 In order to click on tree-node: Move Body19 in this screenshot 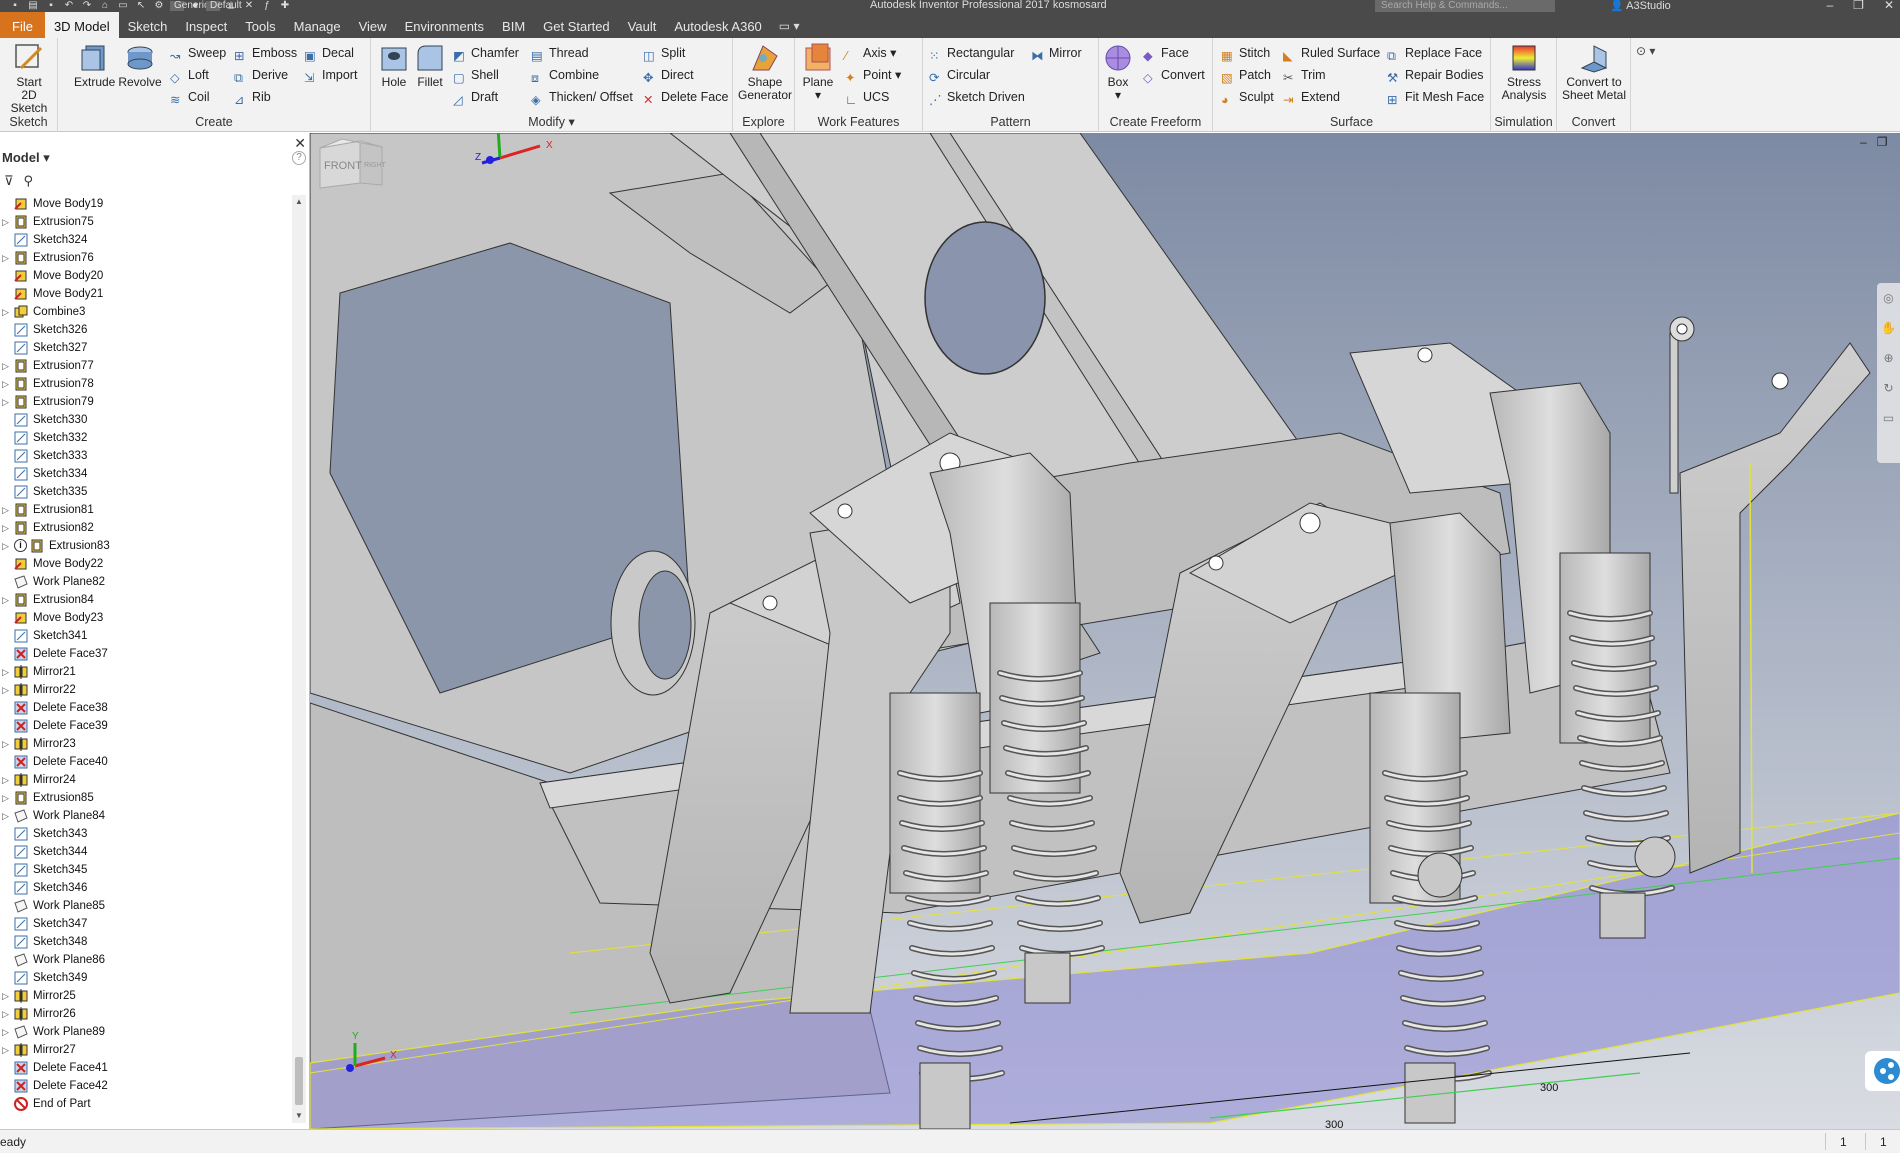, I will do `click(146, 204)`.